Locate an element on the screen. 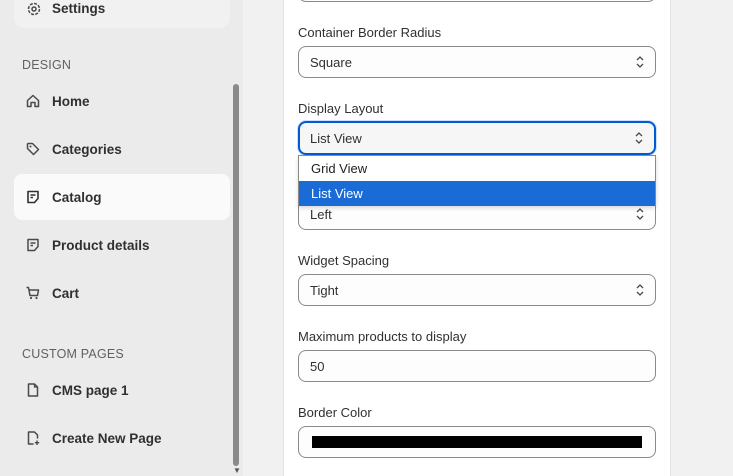 Image resolution: width=733 pixels, height=476 pixels. sidebar-item-label: Home is located at coordinates (71, 101).